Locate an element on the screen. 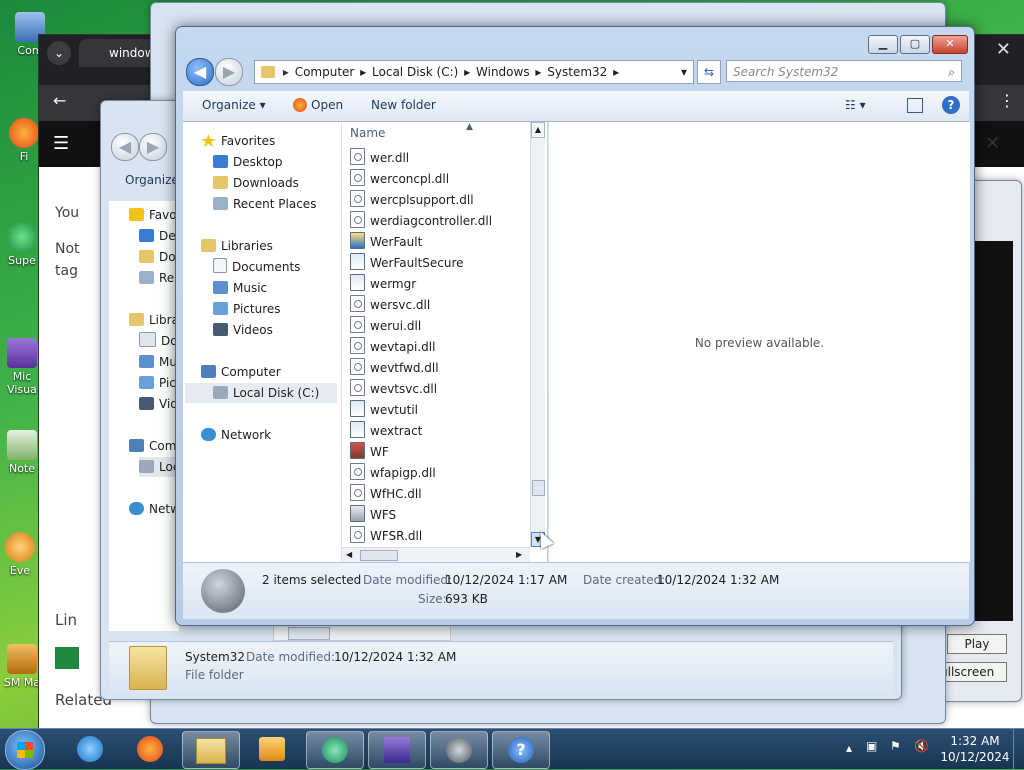 The height and width of the screenshot is (770, 1024). nav-local-disk: Loc is located at coordinates (159, 467).